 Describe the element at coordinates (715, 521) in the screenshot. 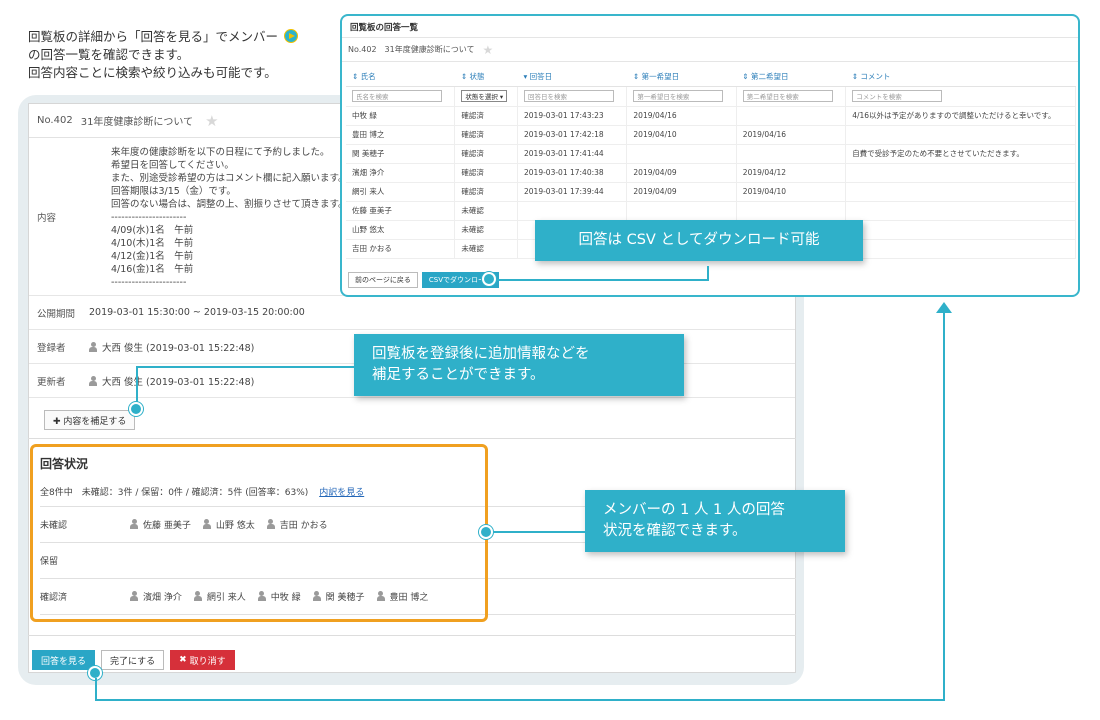

I see `status-callout: メンバーの 1 人 1 人の回答 状況を確認できます。` at that location.